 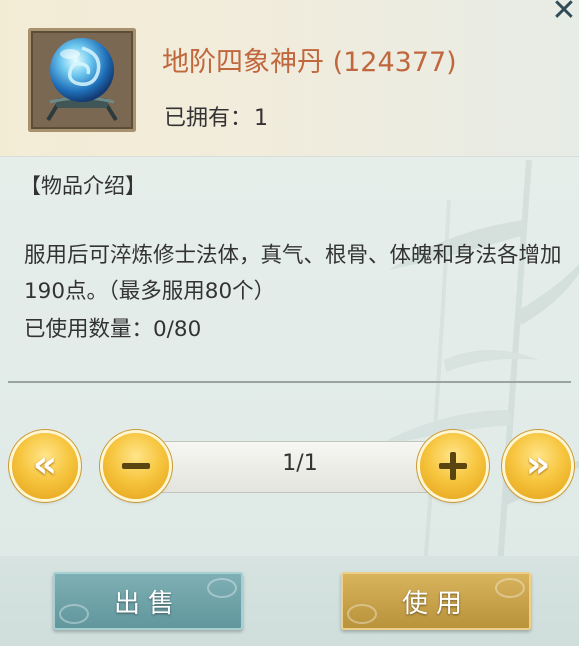 I want to click on description-text: 服用后可淬炼修士法体，真气、根骨、体魄和身法各增加190点。（最多服用80个）, so click(x=293, y=273).